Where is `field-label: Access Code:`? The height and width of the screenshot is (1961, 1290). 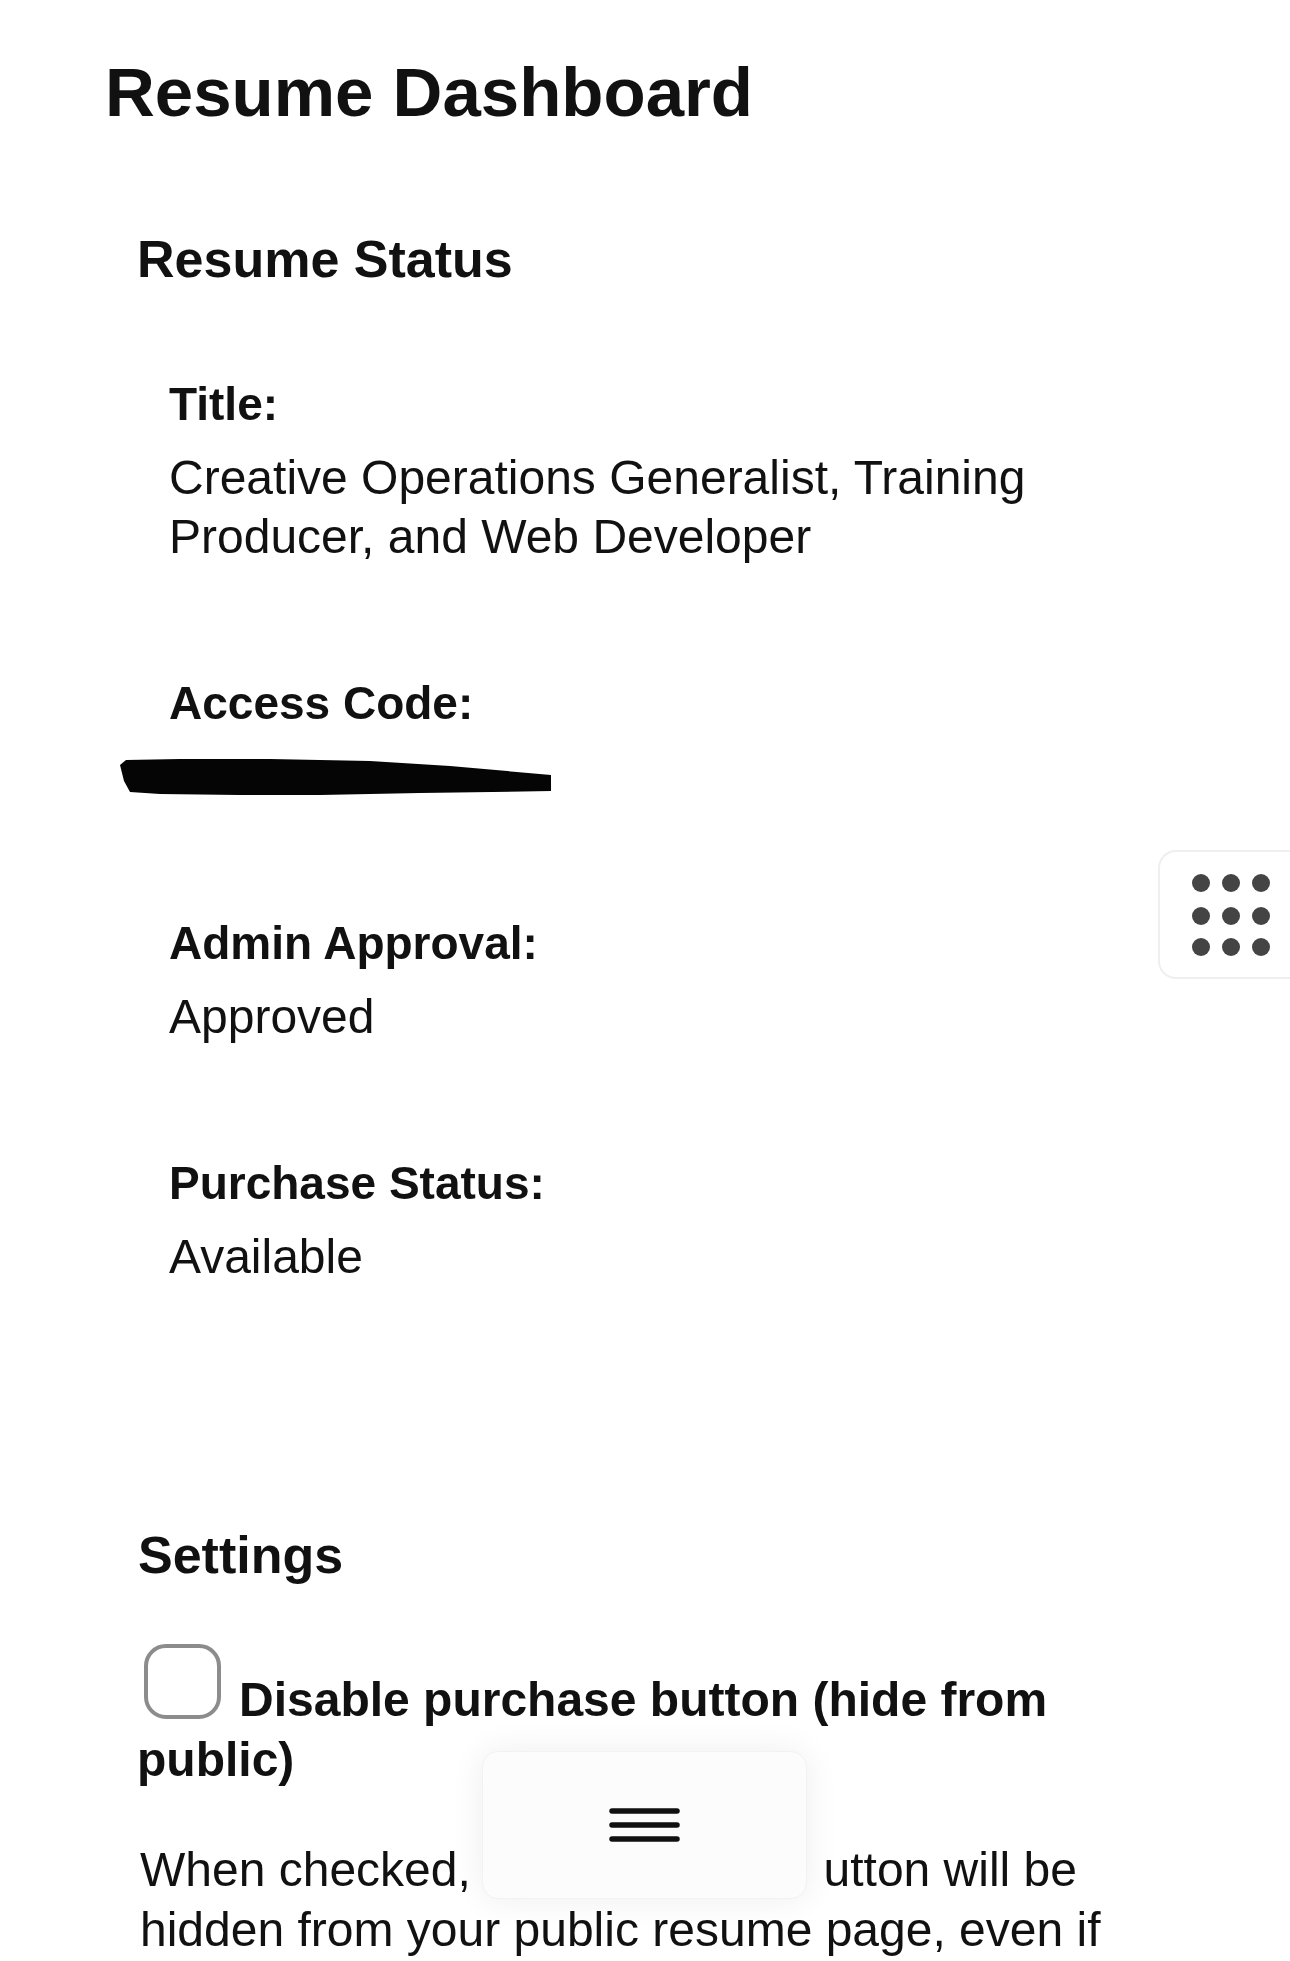 field-label: Access Code: is located at coordinates (321, 703).